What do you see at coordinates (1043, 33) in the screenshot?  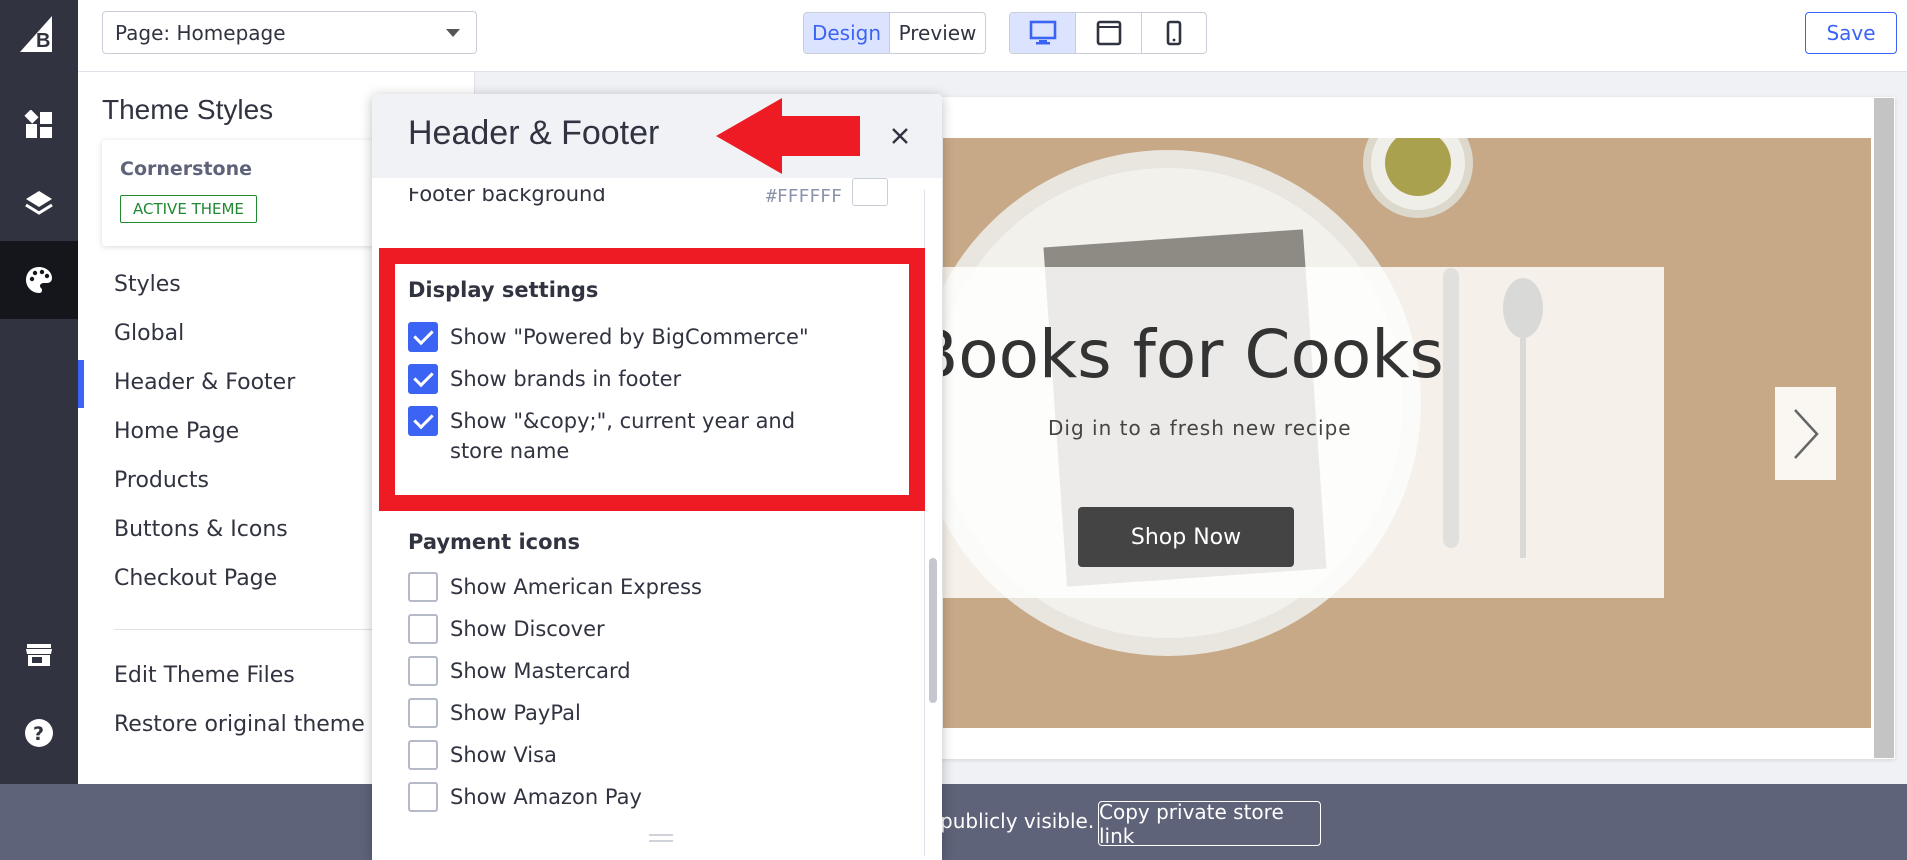 I see `desktop-icon` at bounding box center [1043, 33].